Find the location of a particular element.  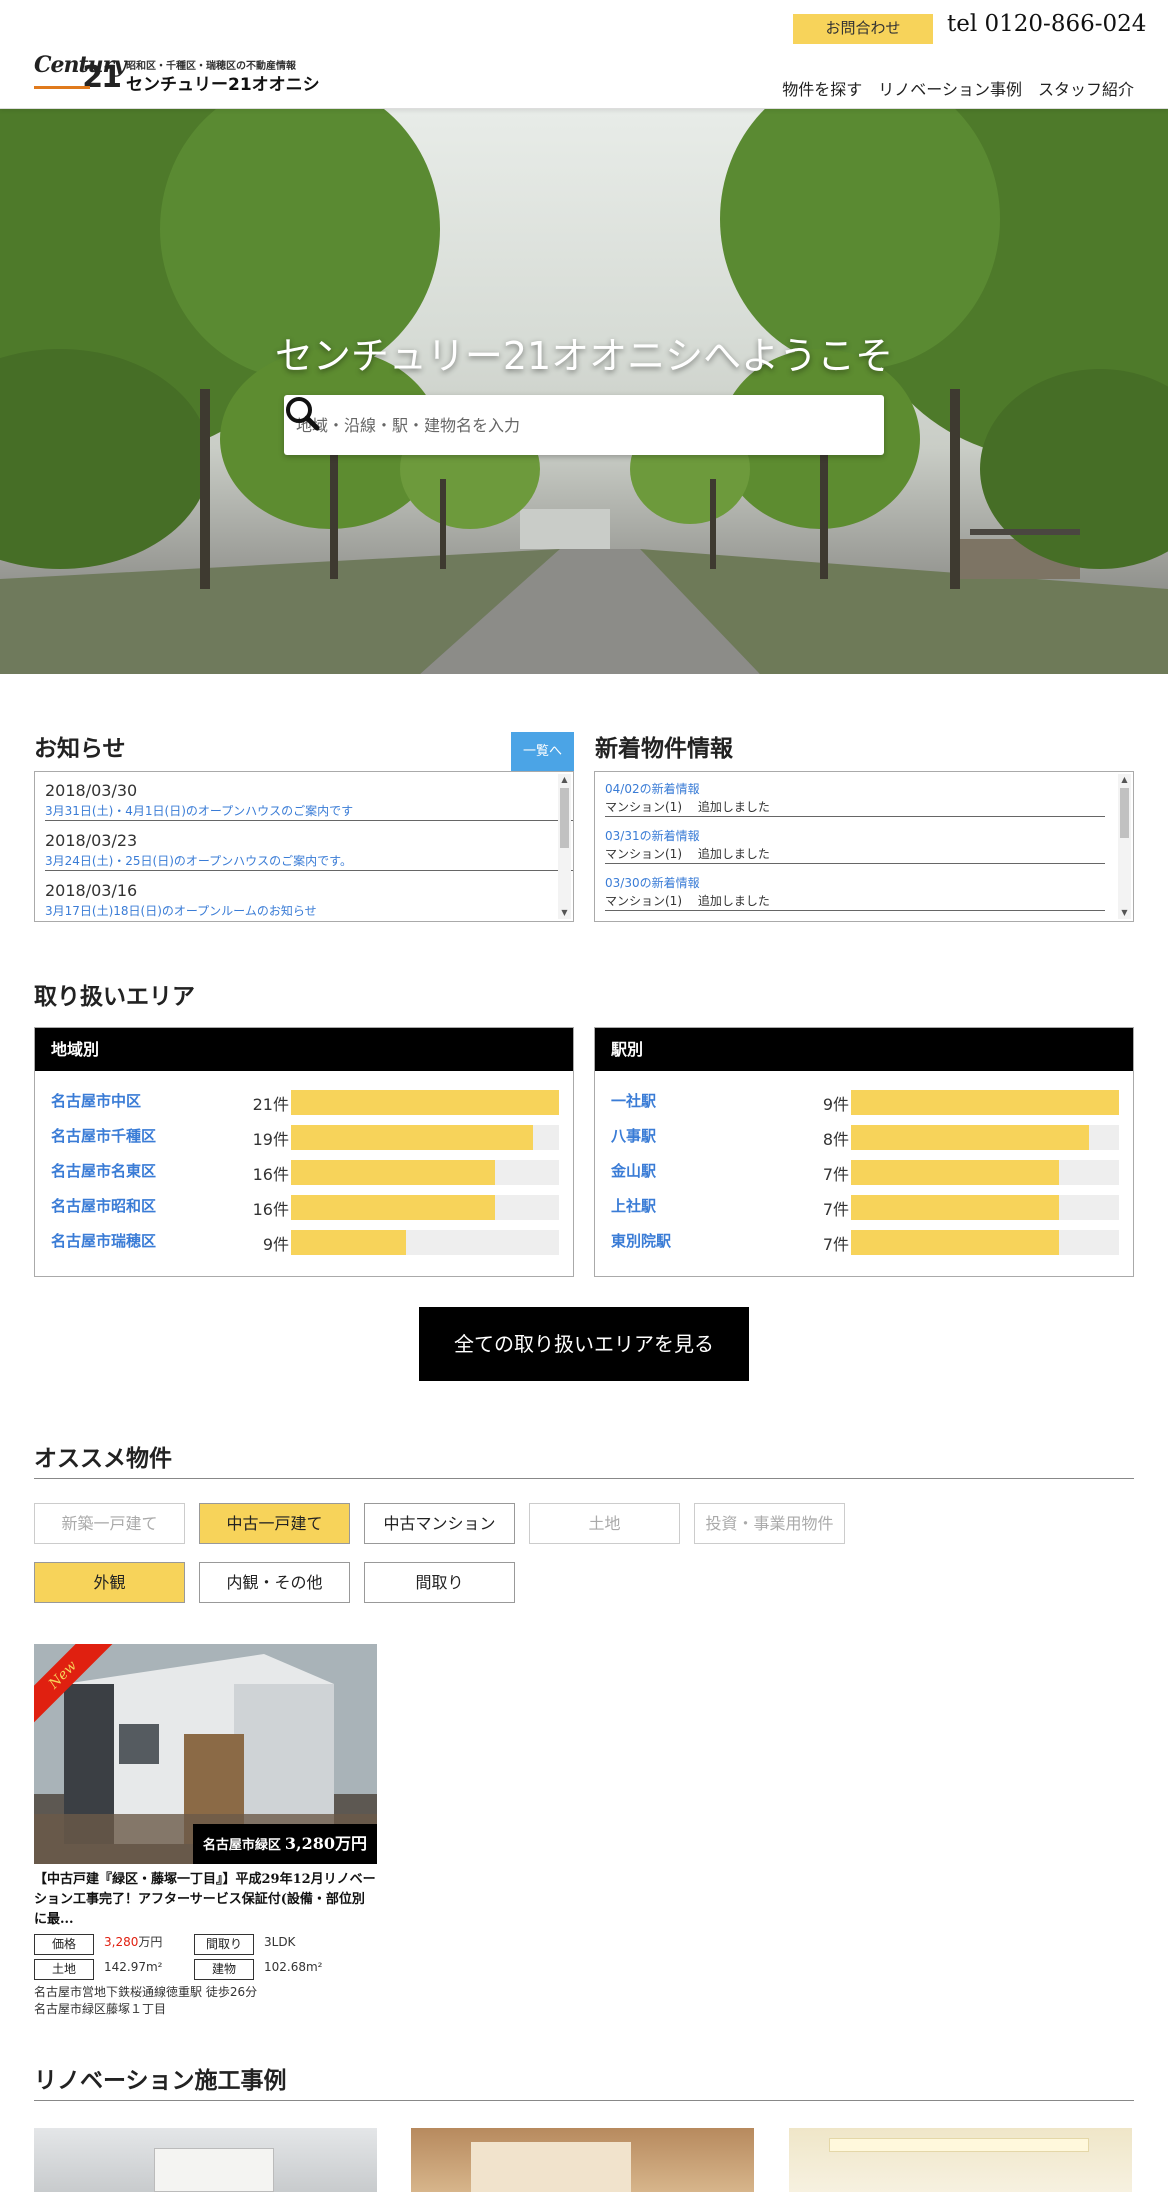

phone-number: tel 0120-866-024 is located at coordinates (1046, 24).